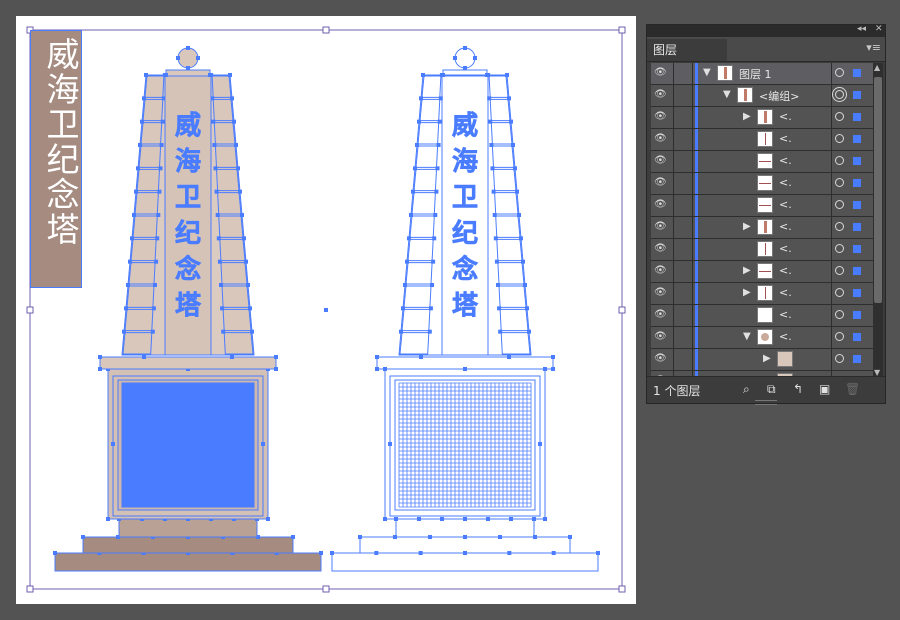 The image size is (900, 620). What do you see at coordinates (188, 363) in the screenshot?
I see `cornice` at bounding box center [188, 363].